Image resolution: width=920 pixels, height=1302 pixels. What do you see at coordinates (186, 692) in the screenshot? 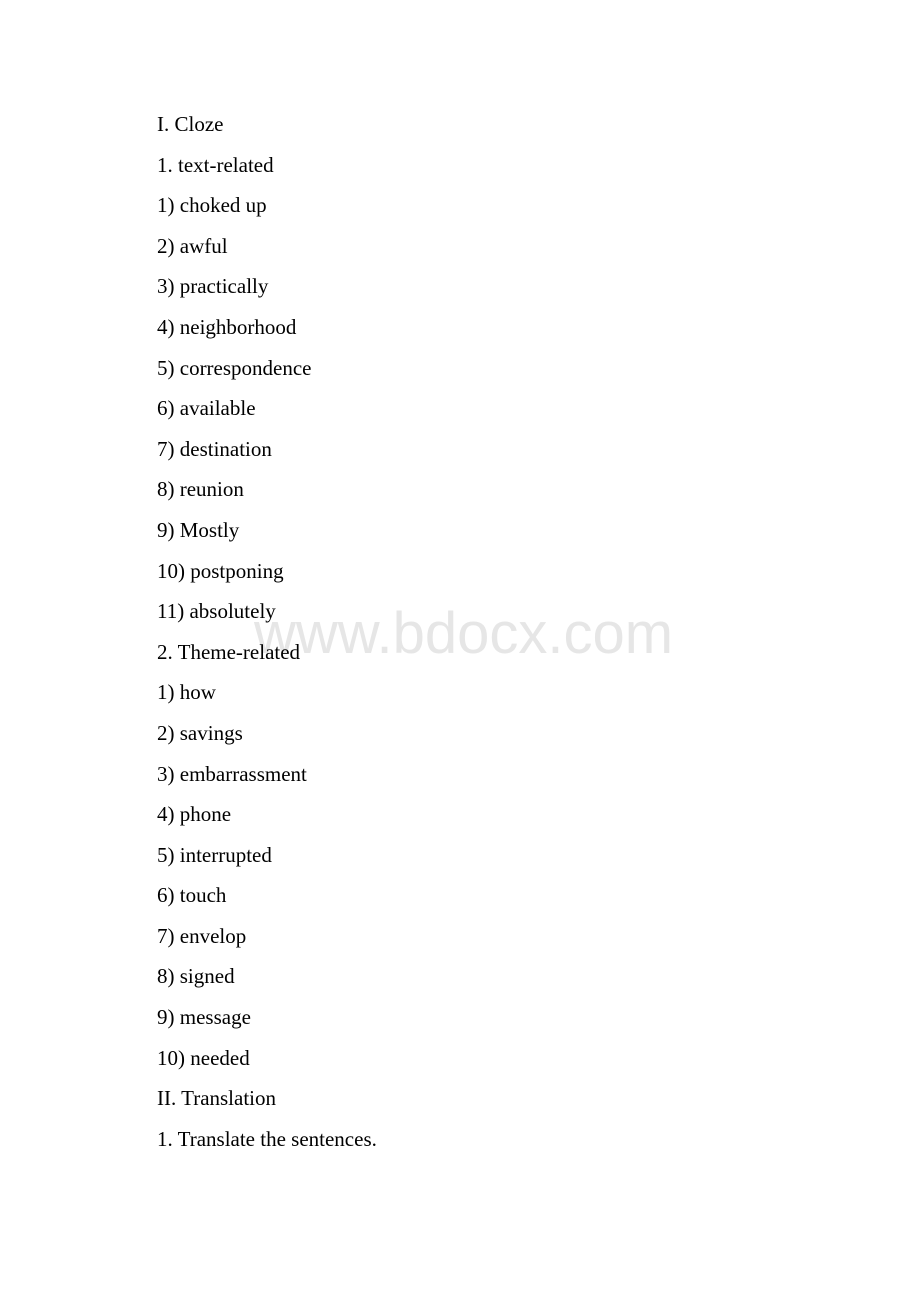
I see `answer-item: 1) how` at bounding box center [186, 692].